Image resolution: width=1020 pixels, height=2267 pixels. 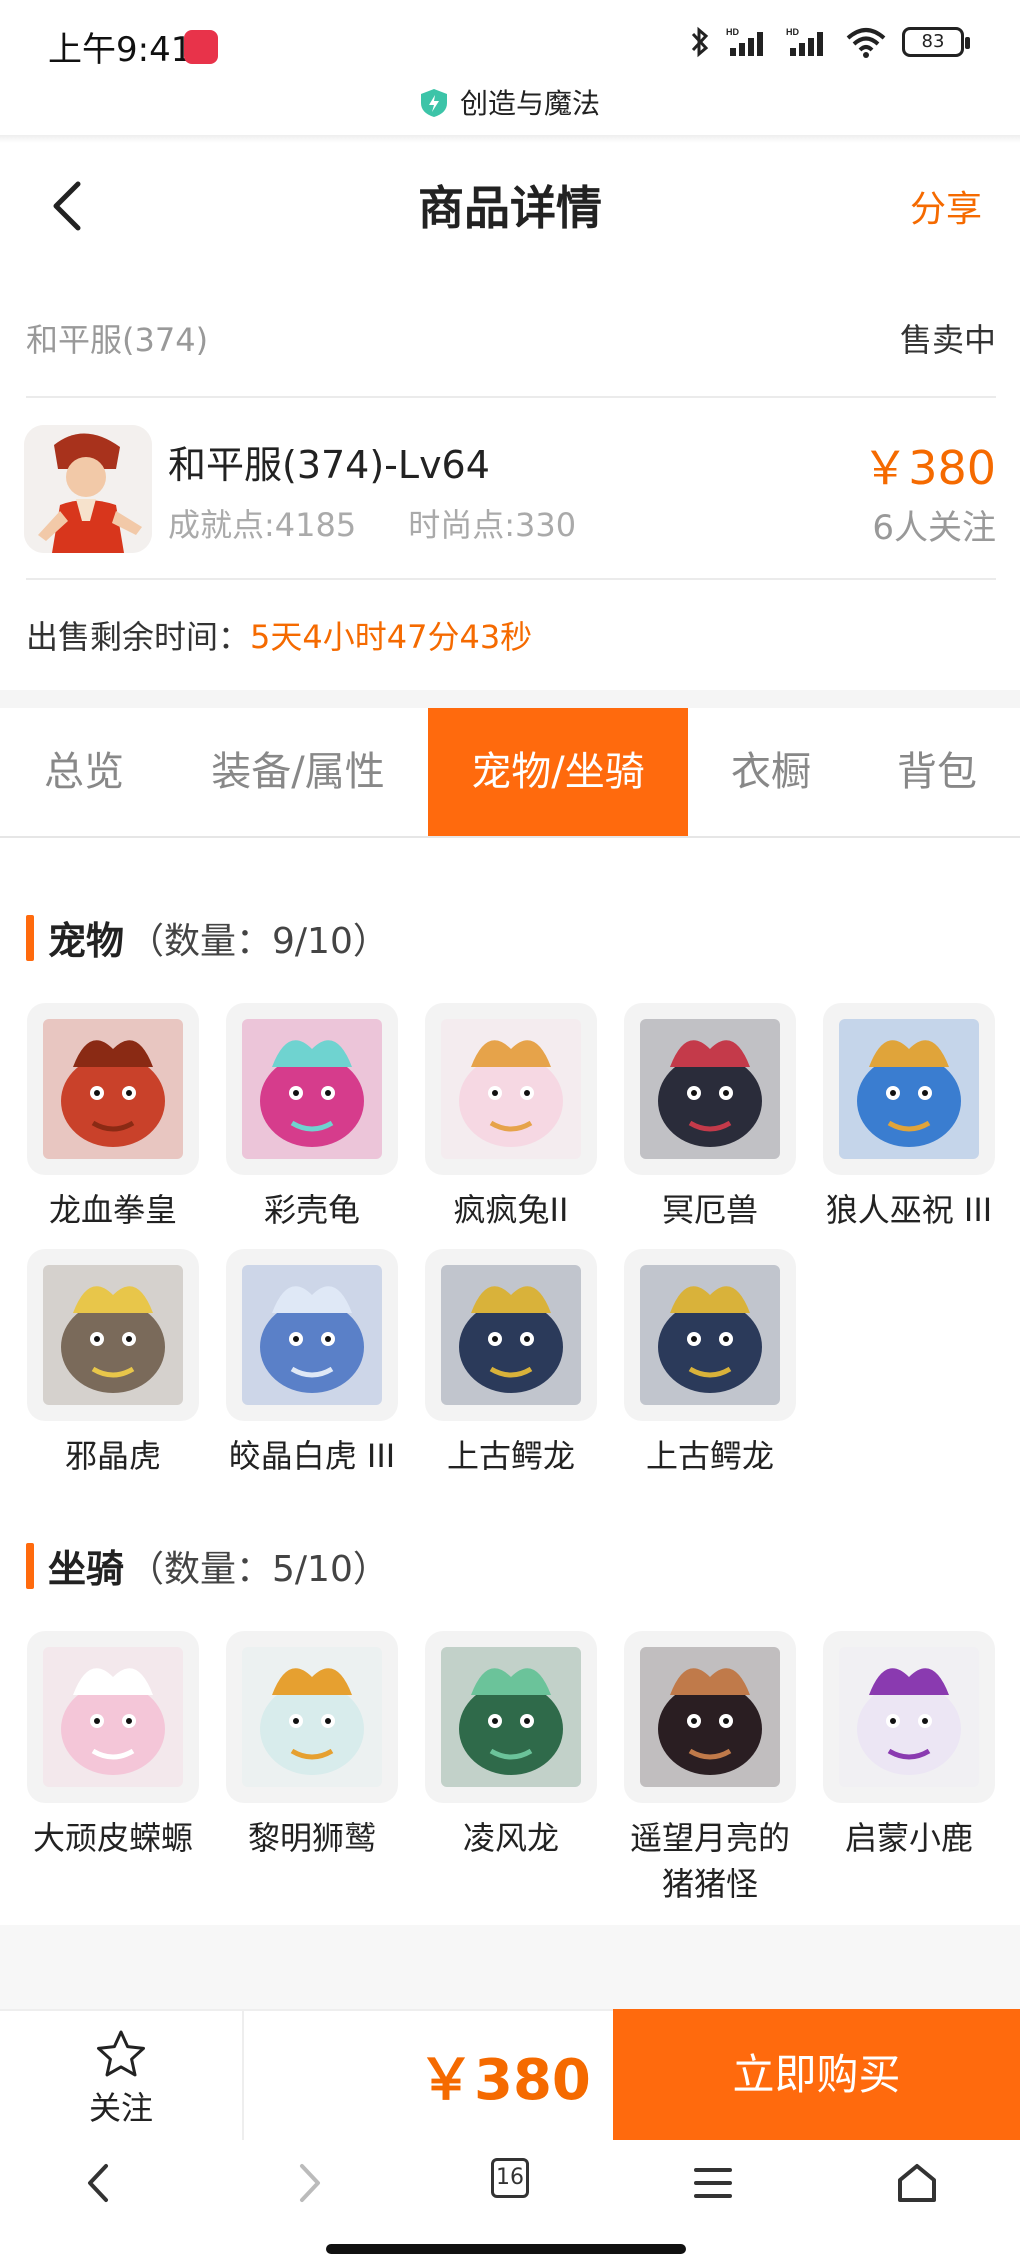 What do you see at coordinates (504, 2080) in the screenshot?
I see `bottom-price: ￥380` at bounding box center [504, 2080].